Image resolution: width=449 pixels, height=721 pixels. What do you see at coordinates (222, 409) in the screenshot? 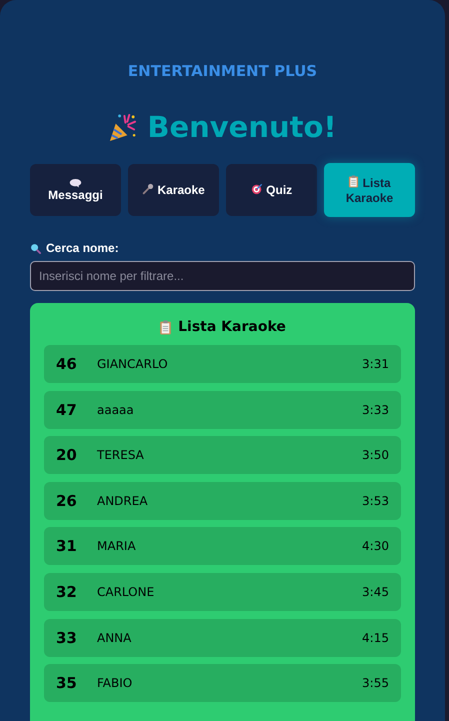
I see `karaoke-entry: 47 aaaaa 3:33` at bounding box center [222, 409].